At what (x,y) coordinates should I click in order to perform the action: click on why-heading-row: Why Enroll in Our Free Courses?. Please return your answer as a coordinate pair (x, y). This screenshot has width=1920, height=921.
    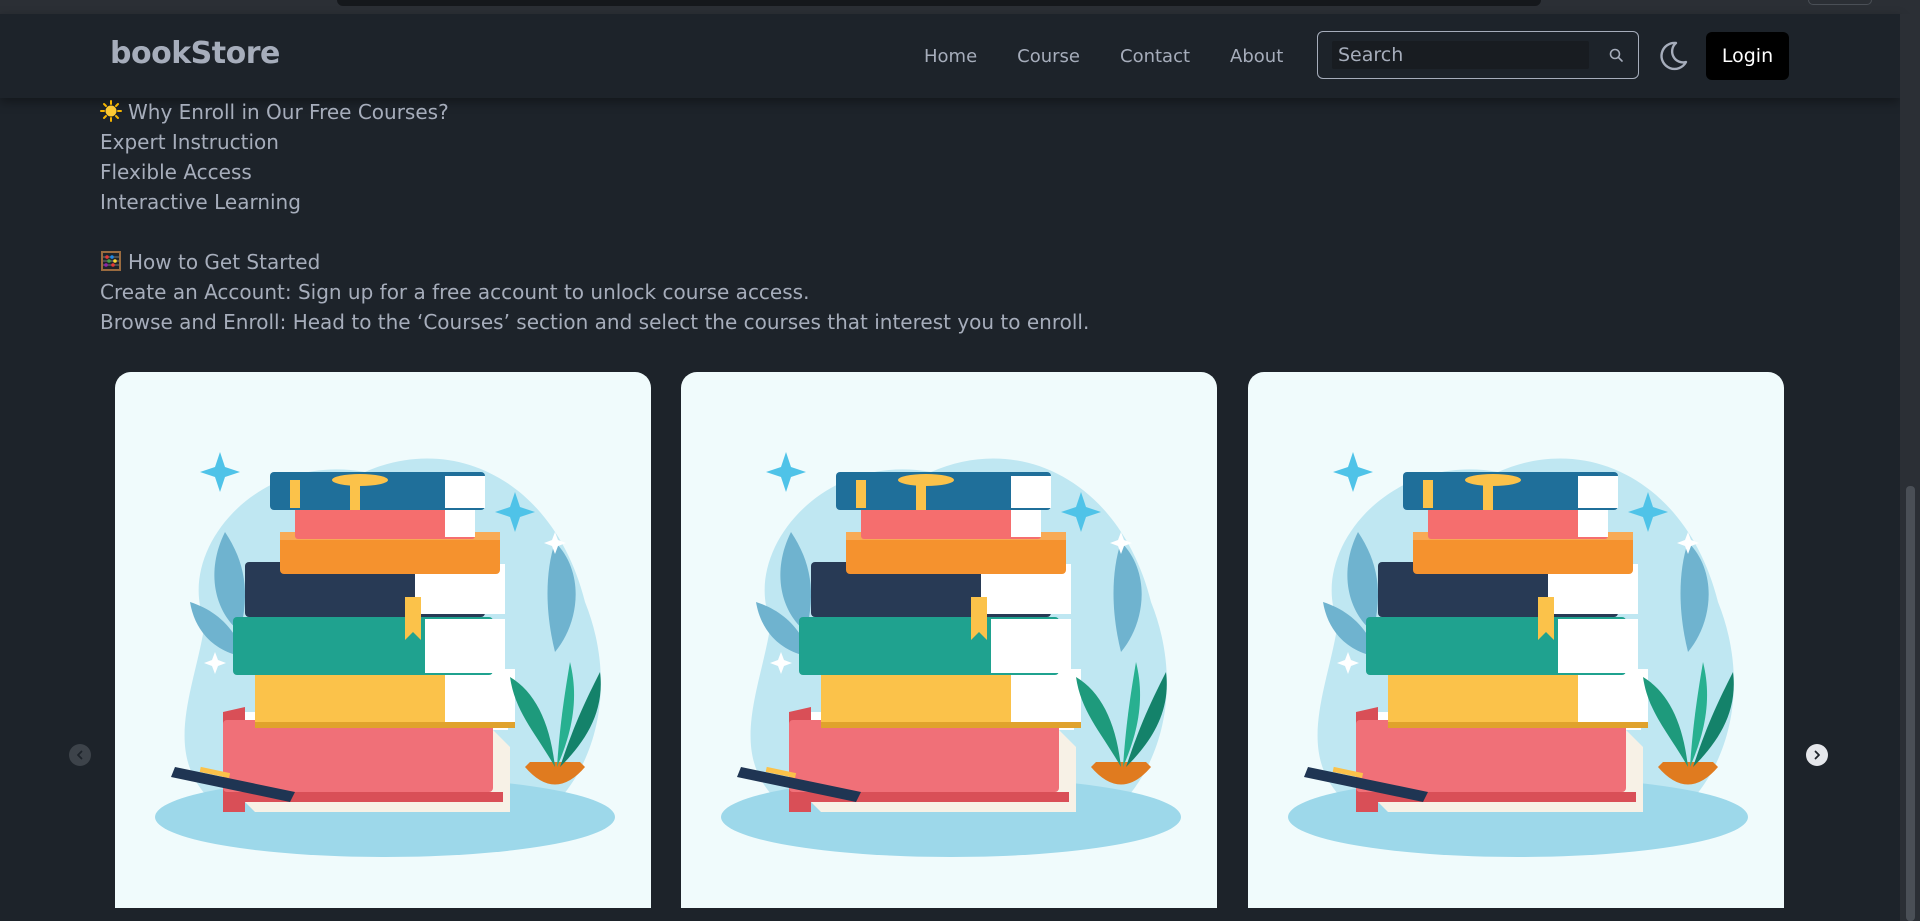
    Looking at the image, I should click on (594, 112).